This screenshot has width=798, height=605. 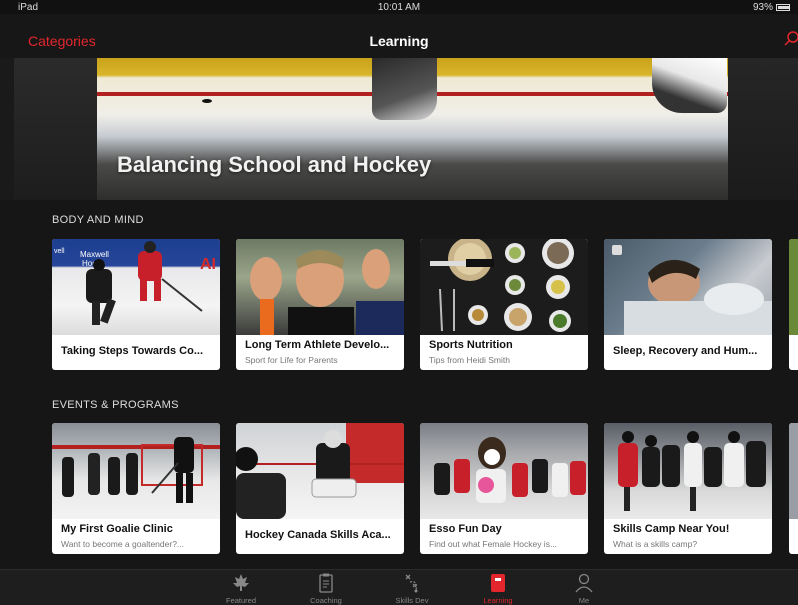 I want to click on maple-leaf-icon, so click(x=241, y=582).